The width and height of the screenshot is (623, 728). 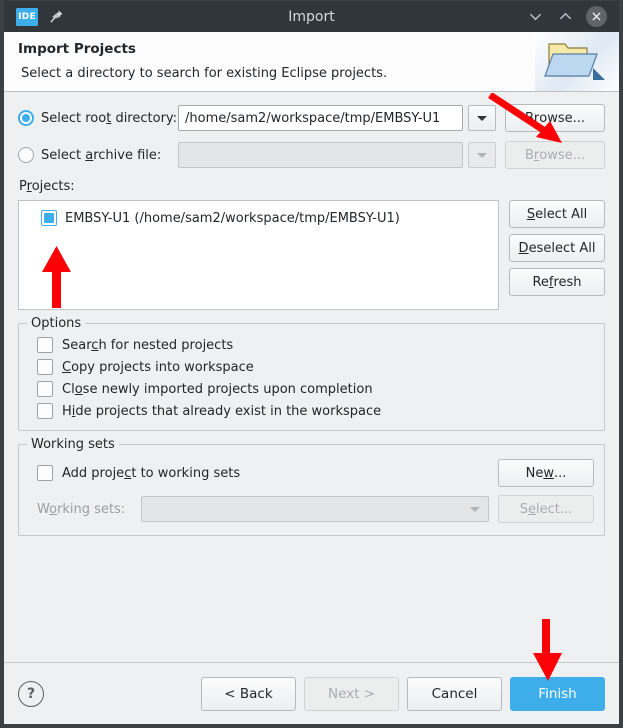 What do you see at coordinates (248, 693) in the screenshot?
I see `back-button: < Back` at bounding box center [248, 693].